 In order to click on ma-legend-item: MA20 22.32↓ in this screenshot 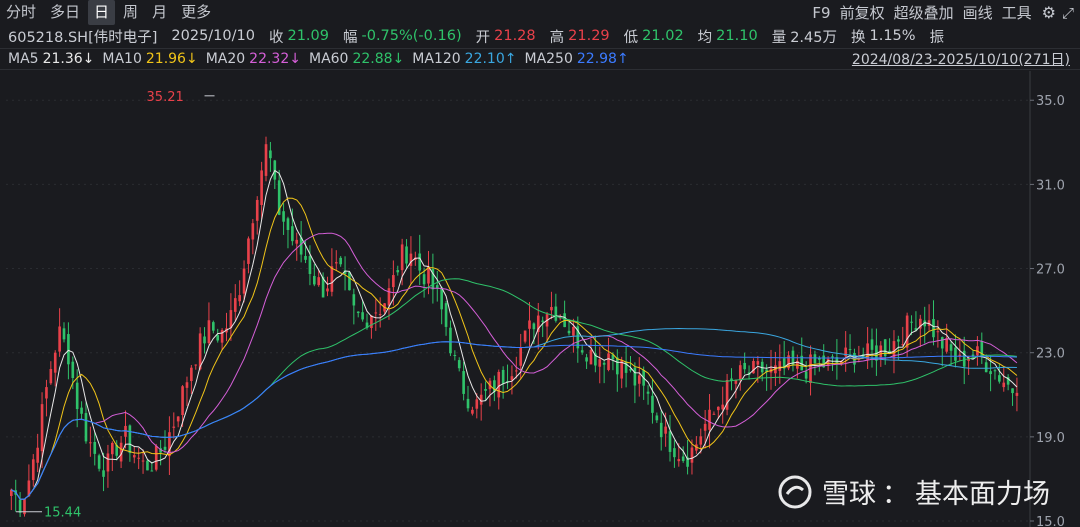, I will do `click(253, 59)`.